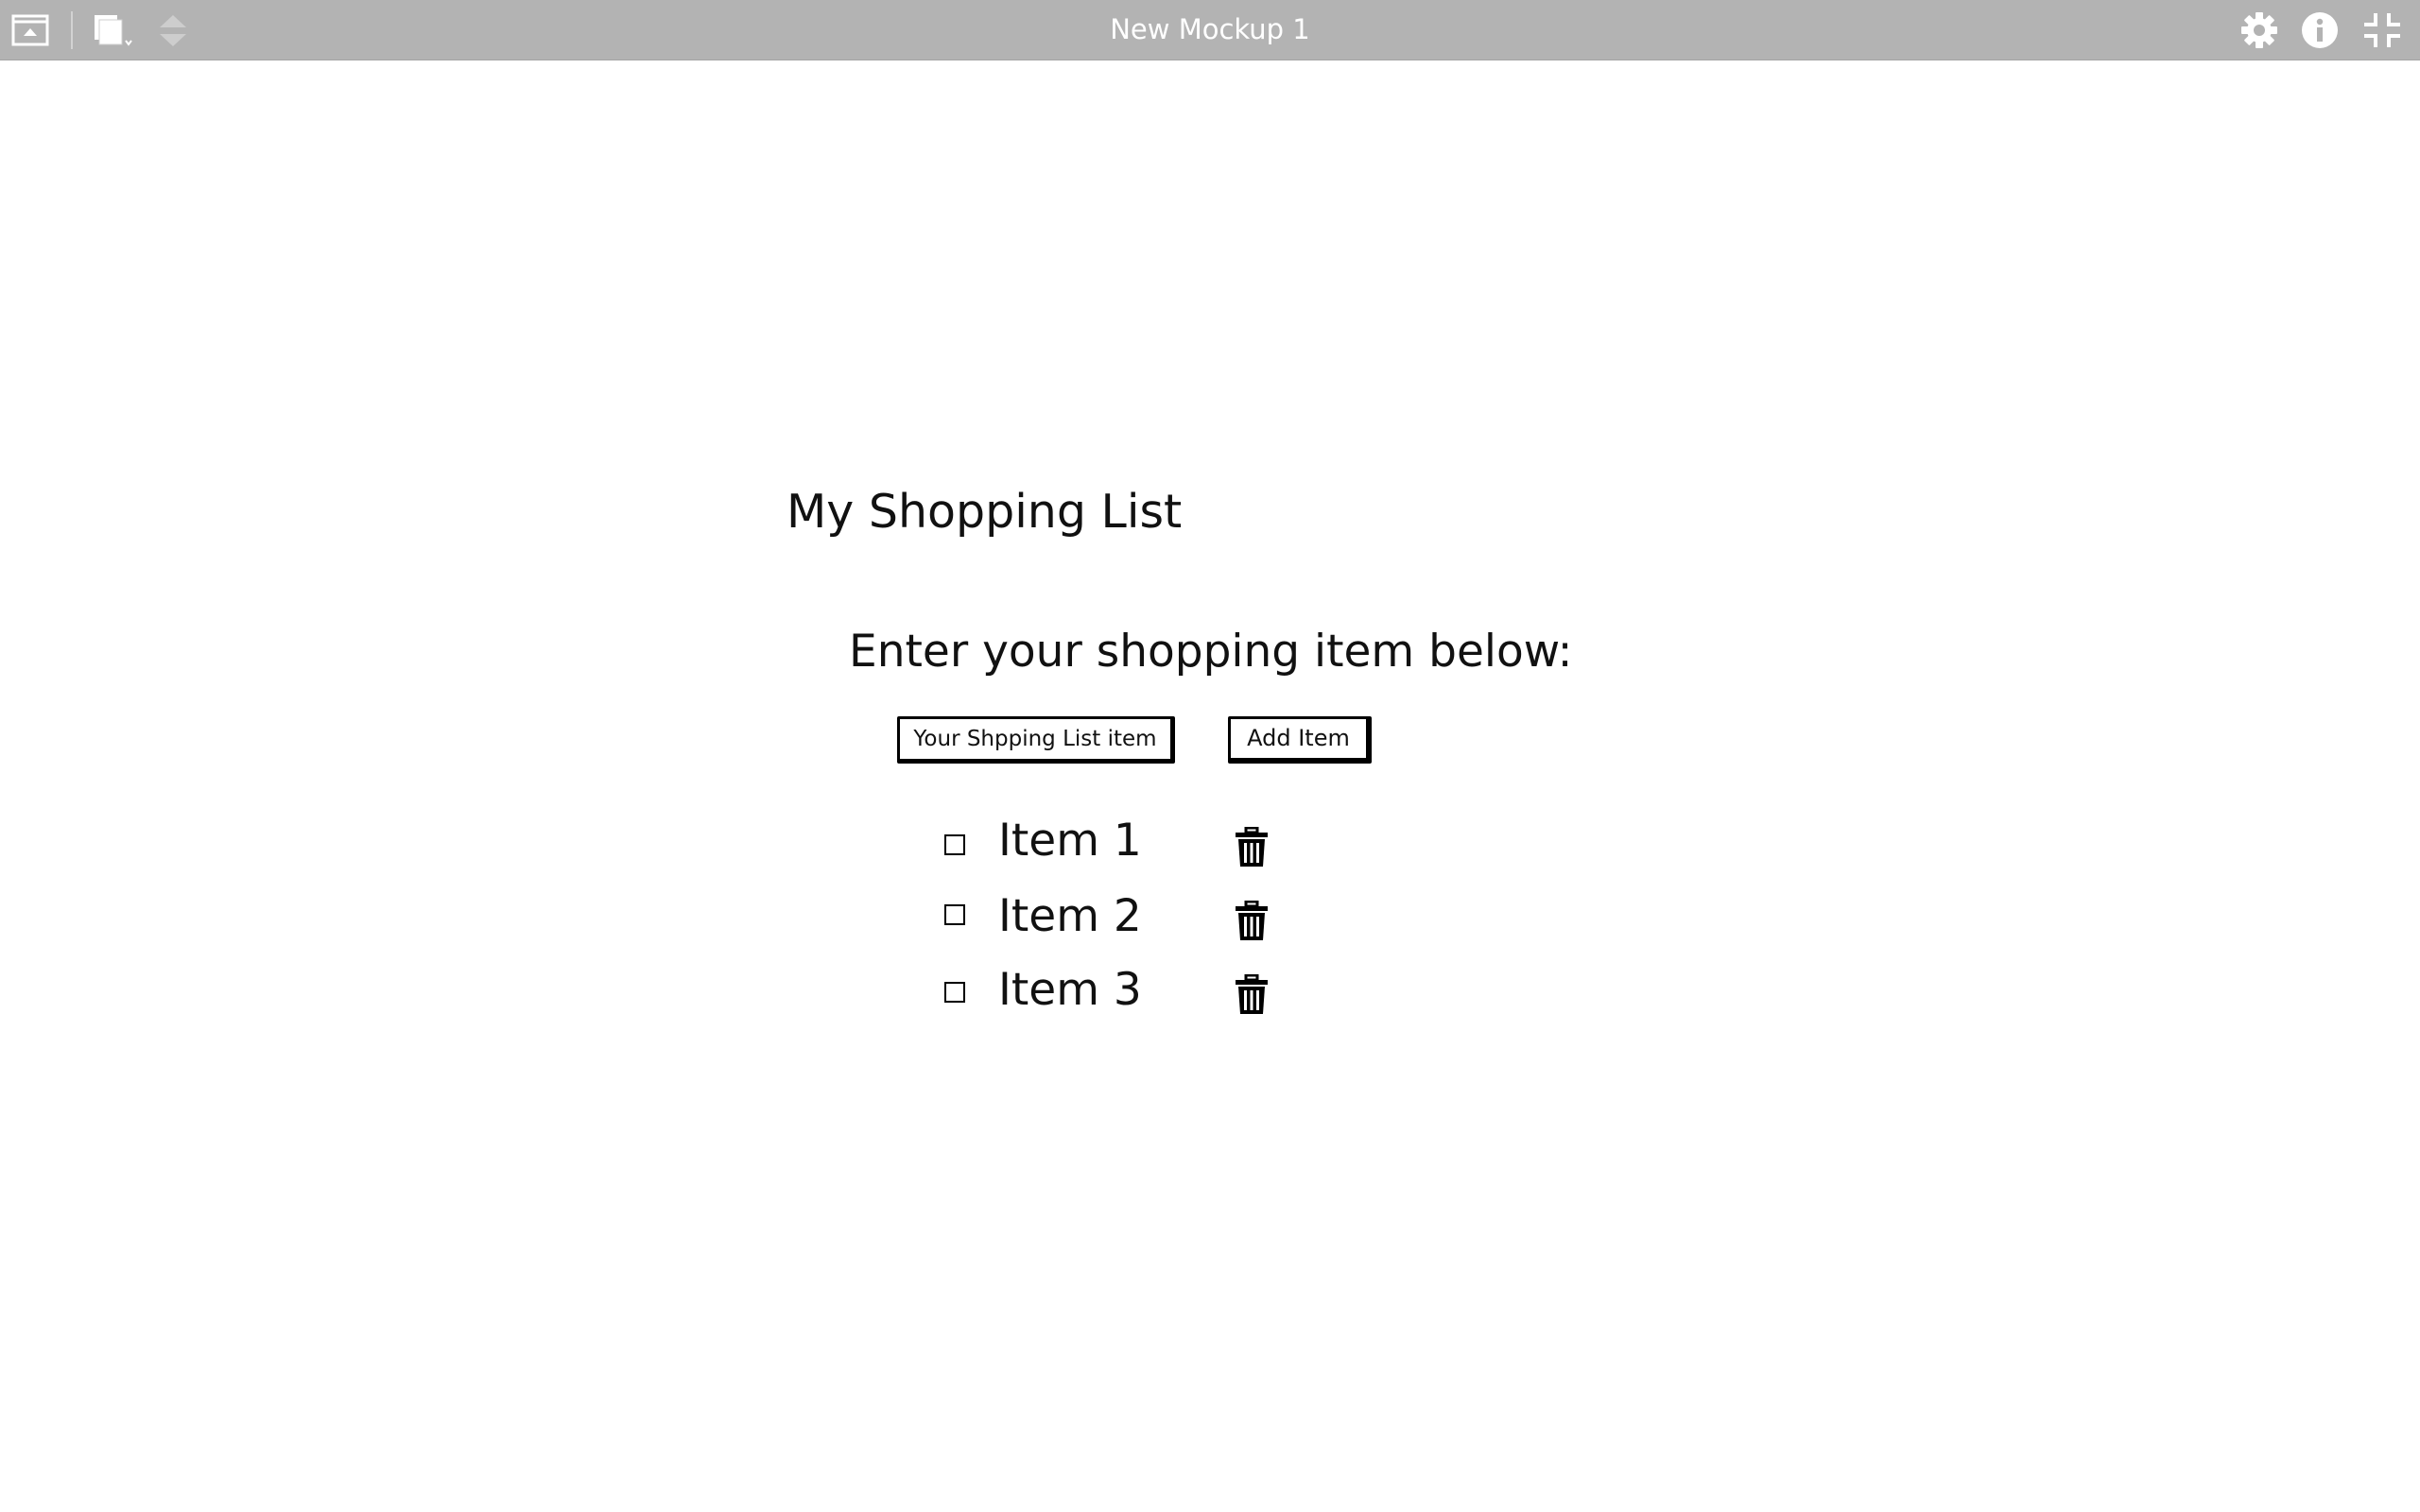 This screenshot has width=2420, height=1512. Describe the element at coordinates (2320, 30) in the screenshot. I see `info-icon` at that location.